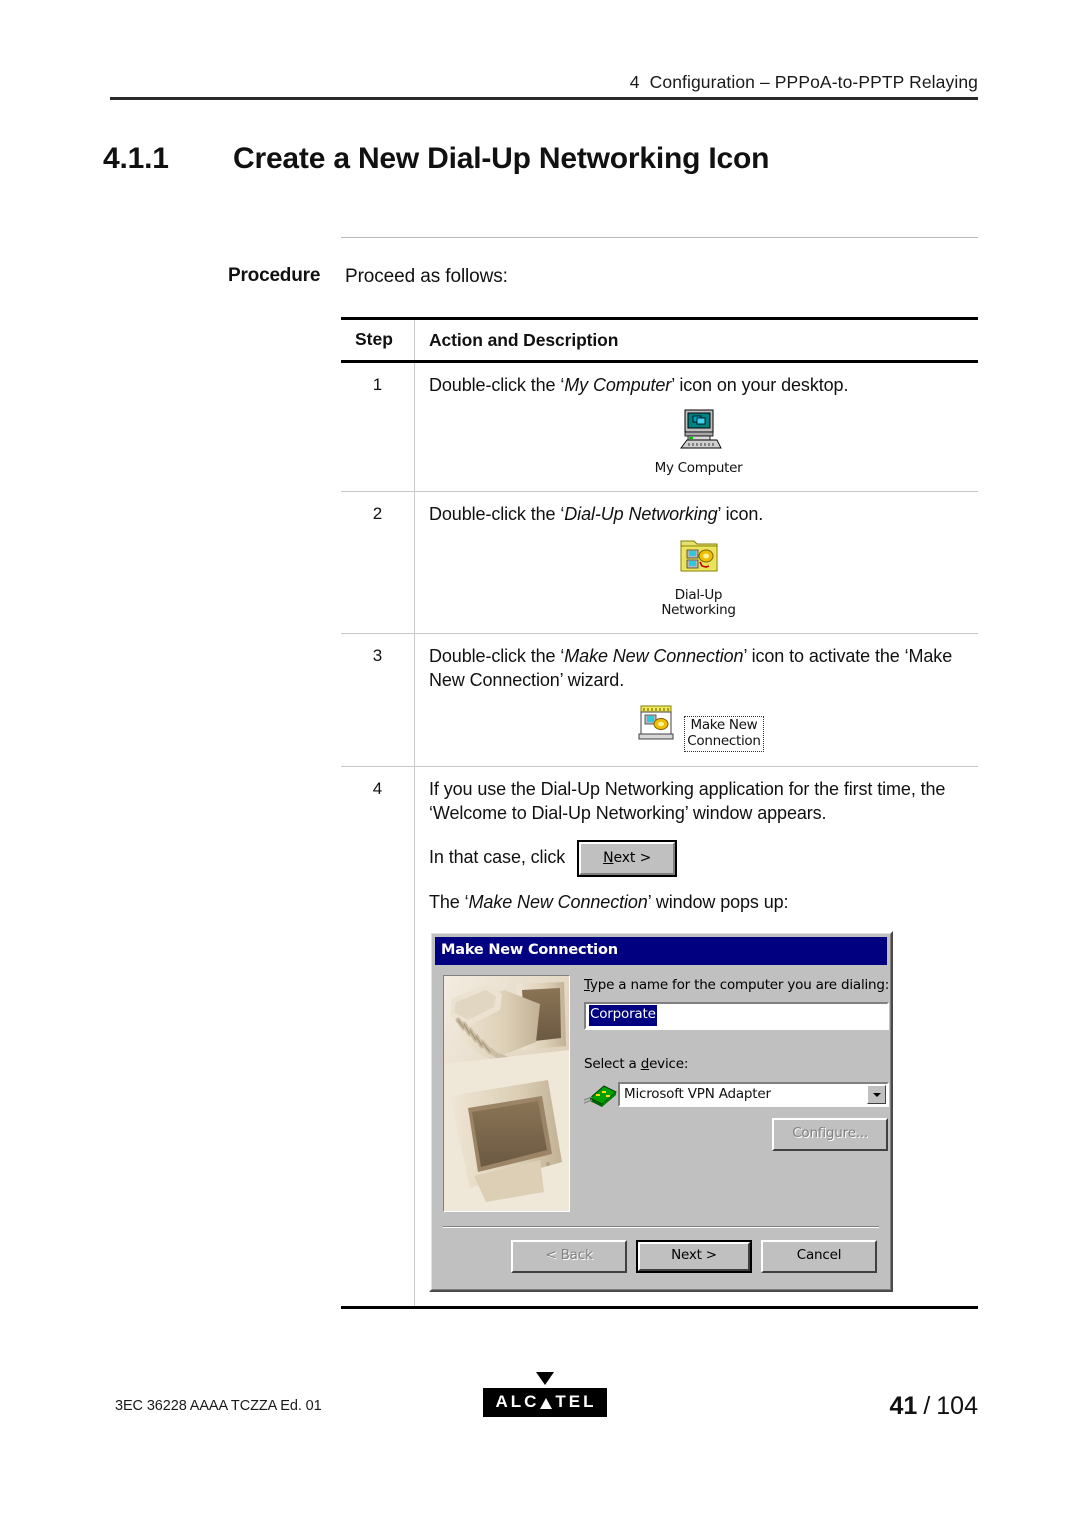  What do you see at coordinates (449, 901) in the screenshot?
I see `step4-p3-before: The ‘` at bounding box center [449, 901].